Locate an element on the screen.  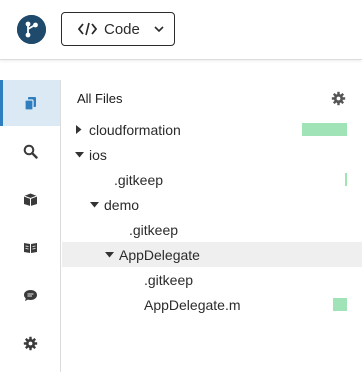
files-icon is located at coordinates (29, 103).